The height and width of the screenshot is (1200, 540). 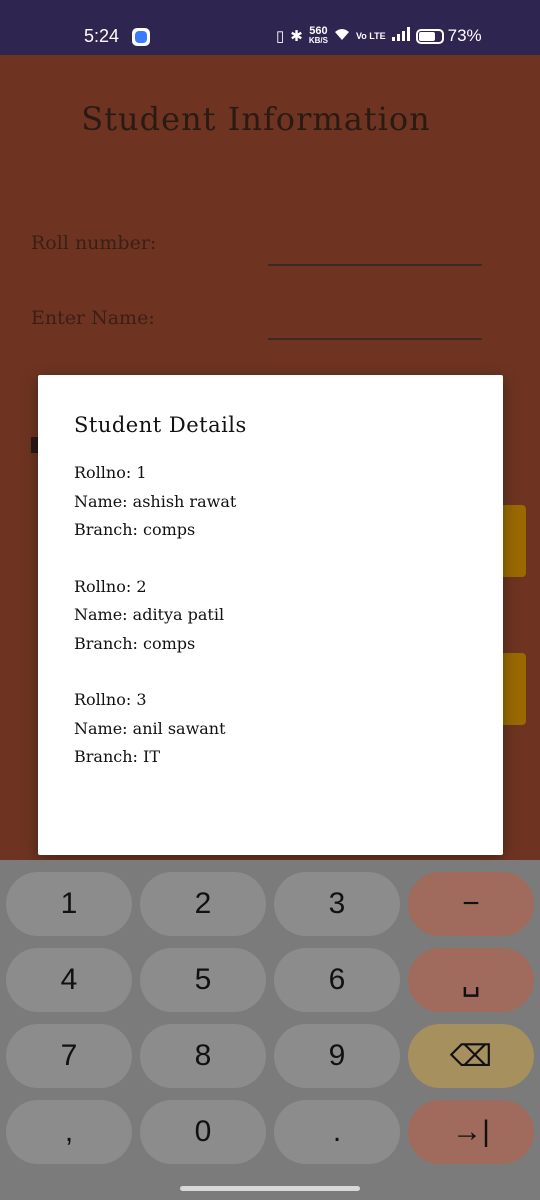 I want to click on insert-button, so click(x=513, y=541).